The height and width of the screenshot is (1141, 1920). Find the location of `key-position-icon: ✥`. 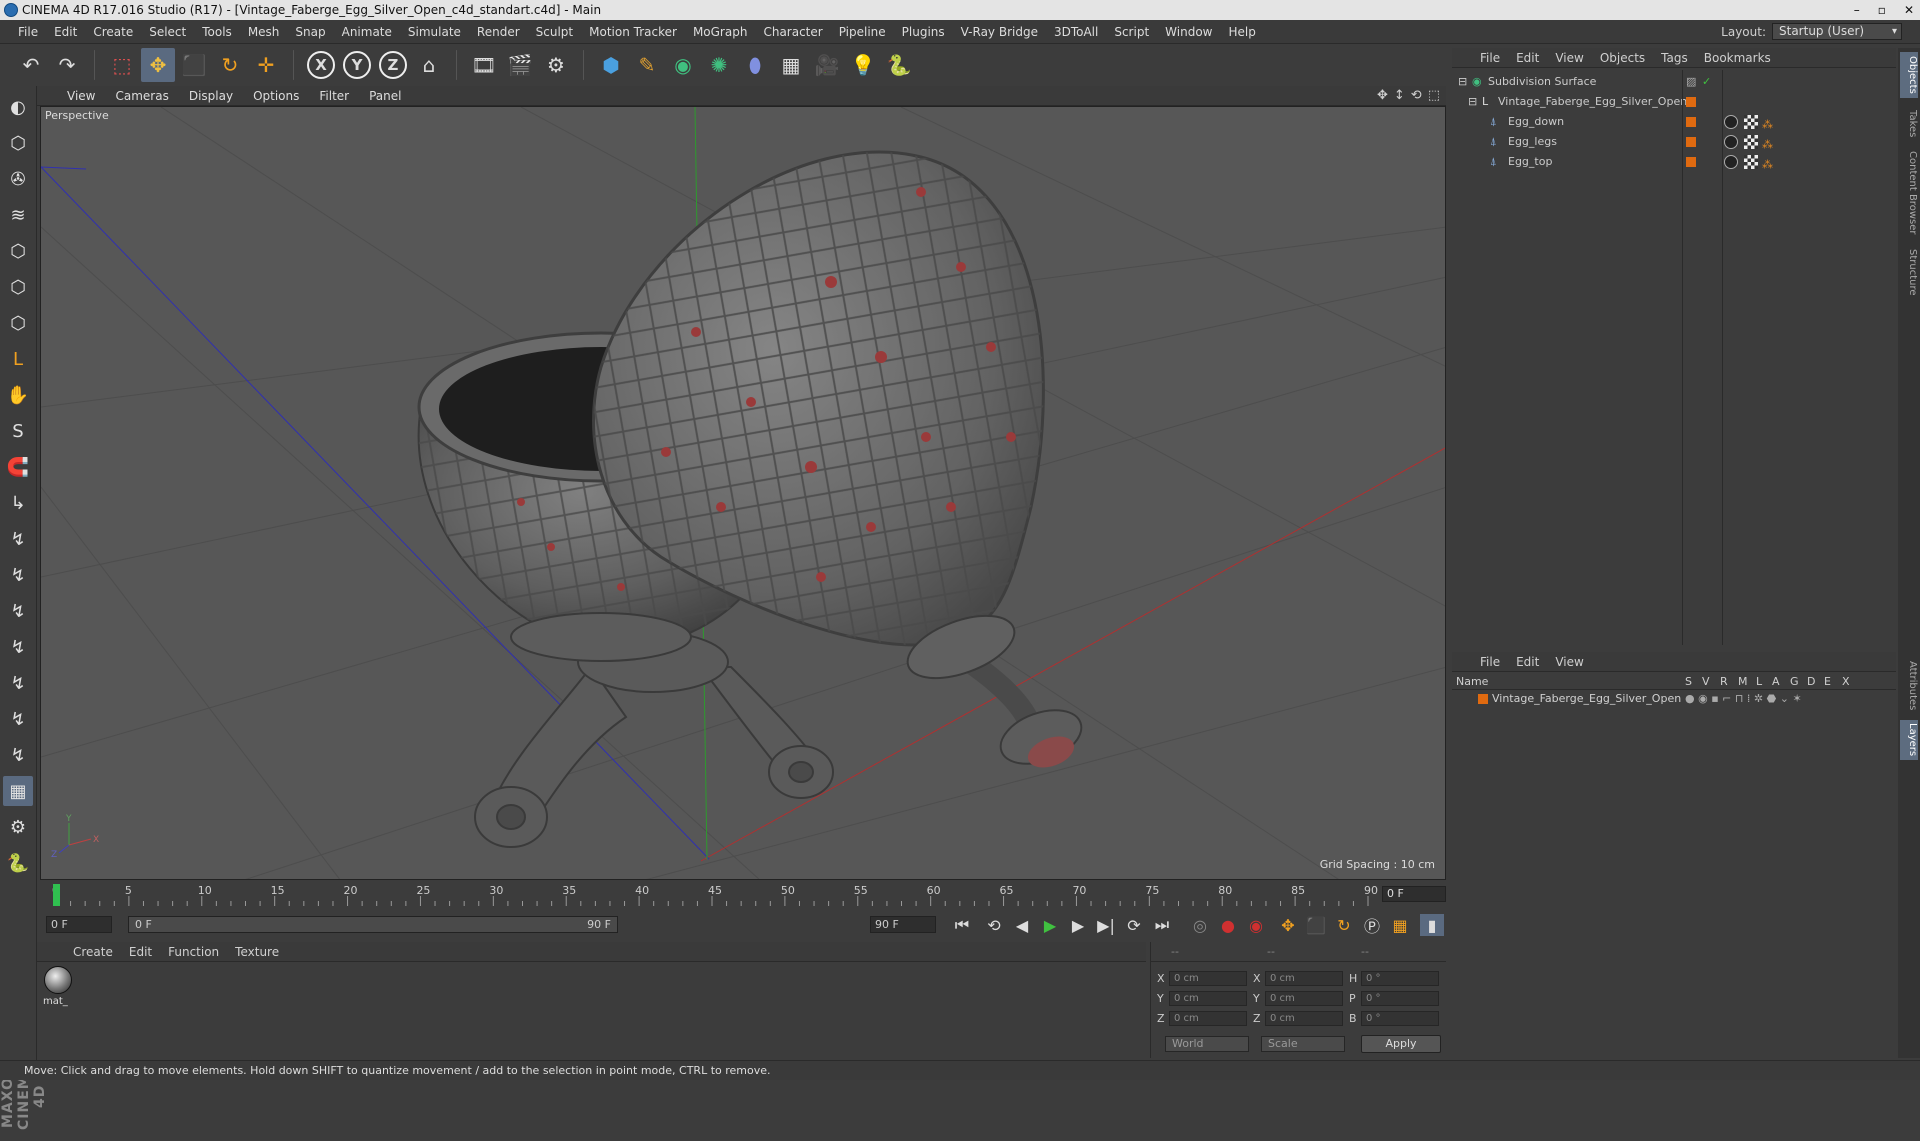

key-position-icon: ✥ is located at coordinates (1288, 925).